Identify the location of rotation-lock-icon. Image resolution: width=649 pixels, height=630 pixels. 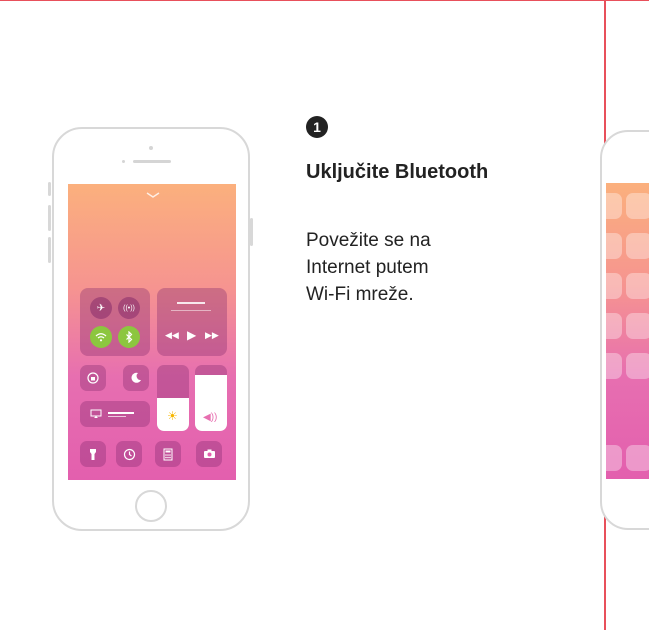
(93, 378).